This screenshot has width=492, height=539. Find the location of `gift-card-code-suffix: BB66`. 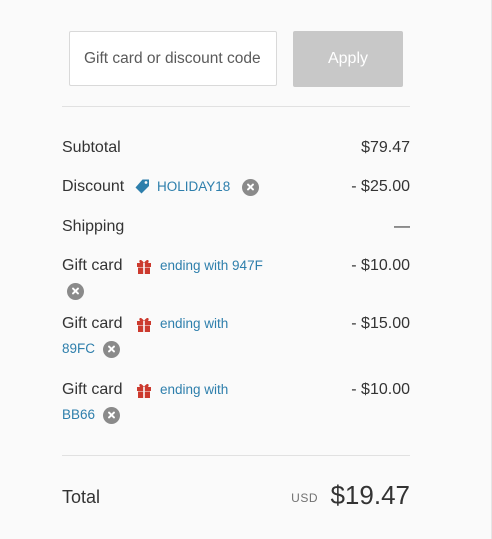

gift-card-code-suffix: BB66 is located at coordinates (79, 414).